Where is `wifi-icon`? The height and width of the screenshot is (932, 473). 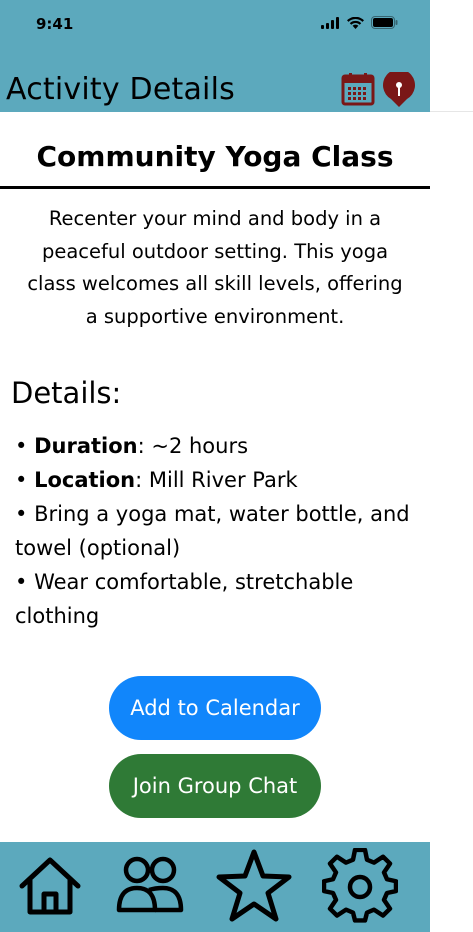
wifi-icon is located at coordinates (355, 22).